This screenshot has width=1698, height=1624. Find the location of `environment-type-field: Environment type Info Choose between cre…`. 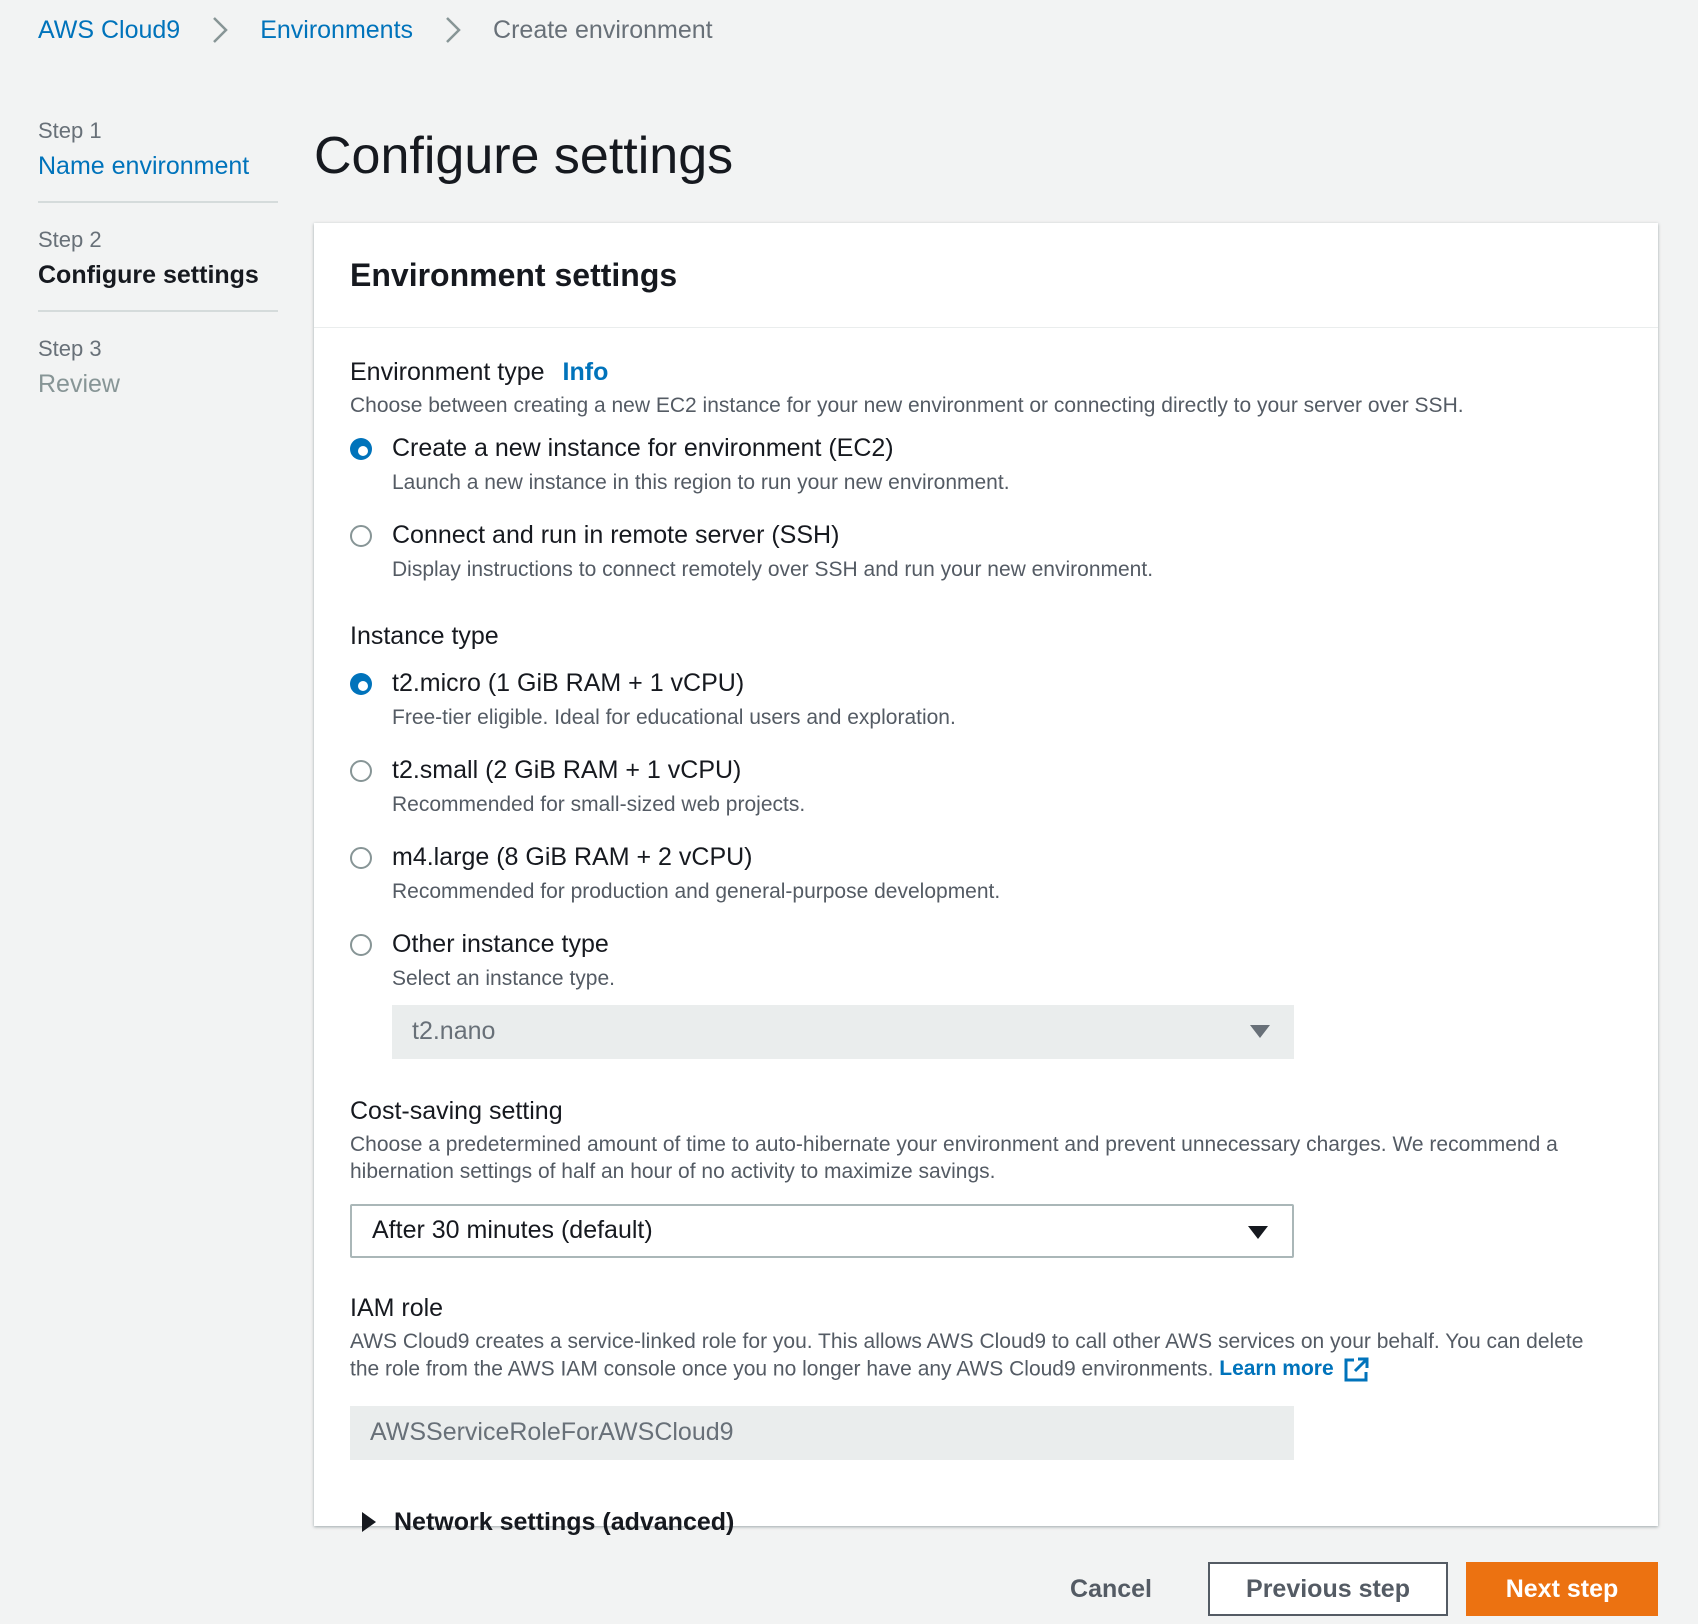

environment-type-field: Environment type Info Choose between cre… is located at coordinates (986, 470).